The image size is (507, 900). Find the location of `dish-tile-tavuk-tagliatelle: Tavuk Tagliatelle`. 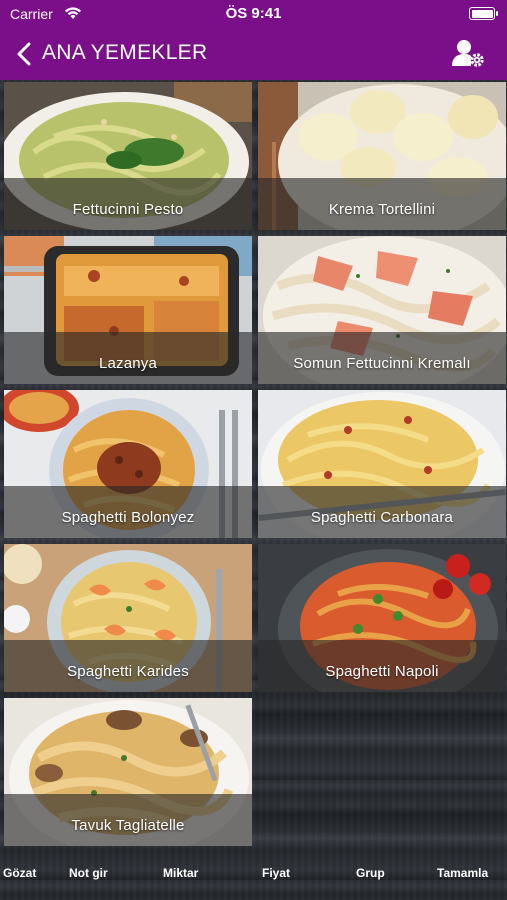

dish-tile-tavuk-tagliatelle: Tavuk Tagliatelle is located at coordinates (128, 772).